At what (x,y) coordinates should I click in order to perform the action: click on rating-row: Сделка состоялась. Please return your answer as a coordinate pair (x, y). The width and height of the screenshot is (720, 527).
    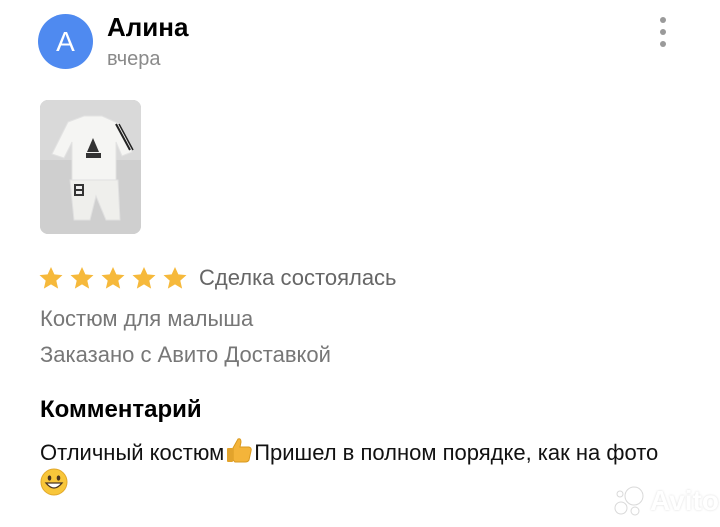
    Looking at the image, I should click on (217, 278).